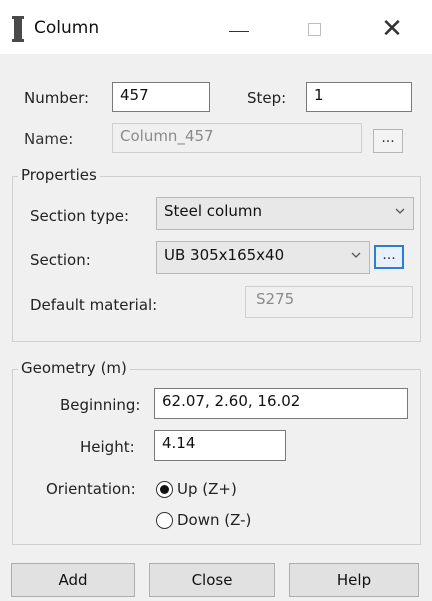 The image size is (432, 601). Describe the element at coordinates (212, 580) in the screenshot. I see `close-button: Close` at that location.